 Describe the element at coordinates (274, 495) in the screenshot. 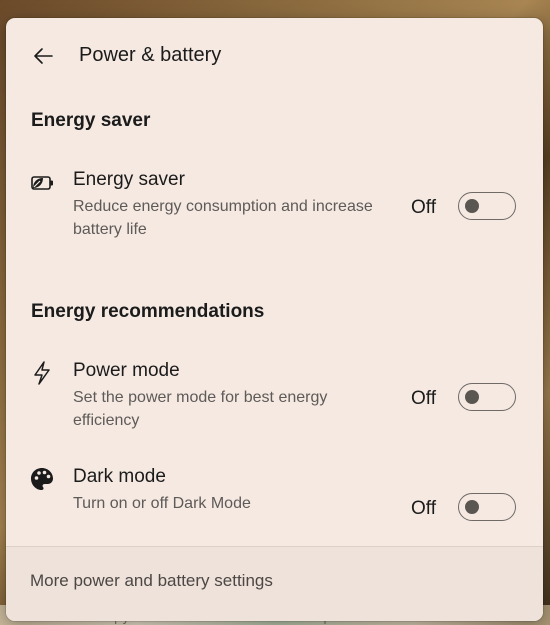

I see `dark-mode-row: Dark mode Turn on or off Dark Mode Off` at that location.